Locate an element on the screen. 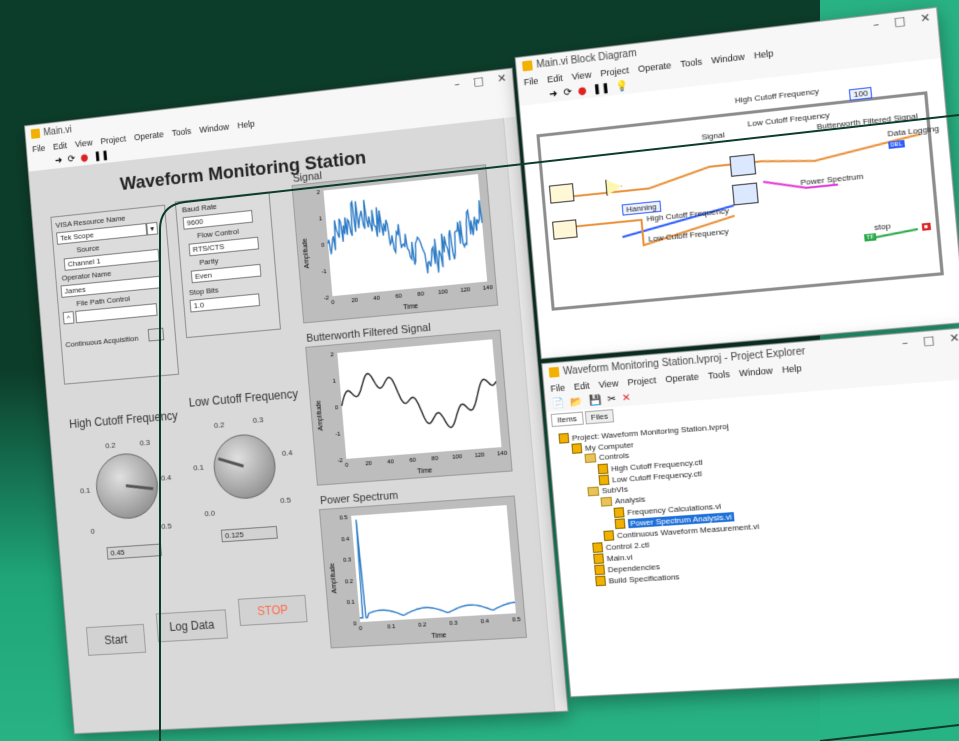 This screenshot has height=741, width=959. signal-x-tick-1: 20 is located at coordinates (354, 301).